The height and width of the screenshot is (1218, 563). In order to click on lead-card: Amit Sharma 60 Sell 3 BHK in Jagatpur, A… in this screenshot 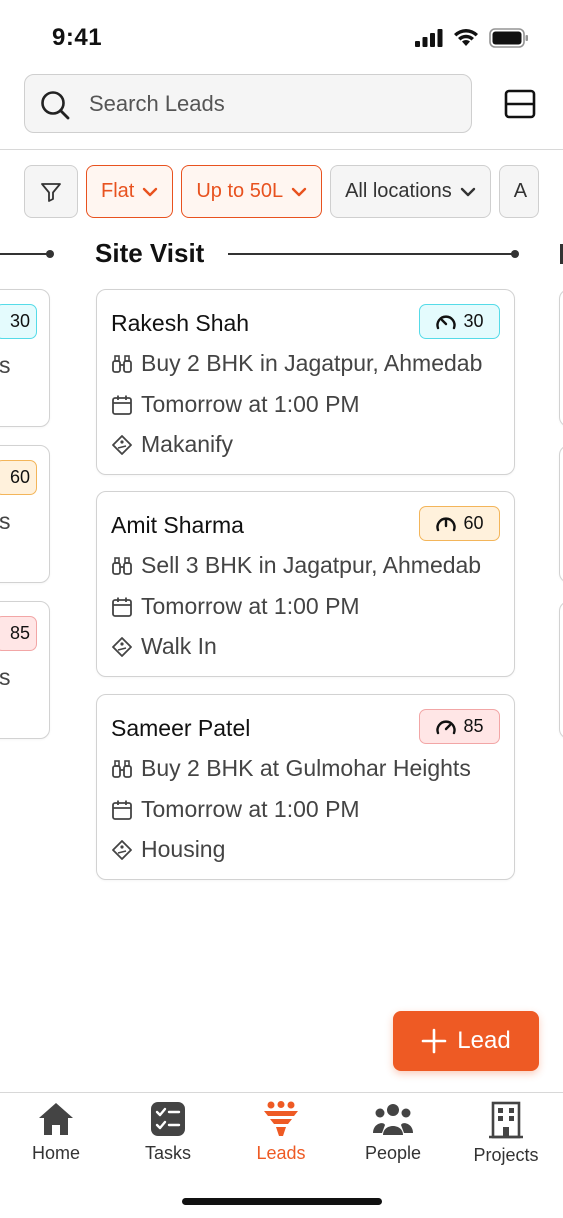, I will do `click(305, 584)`.